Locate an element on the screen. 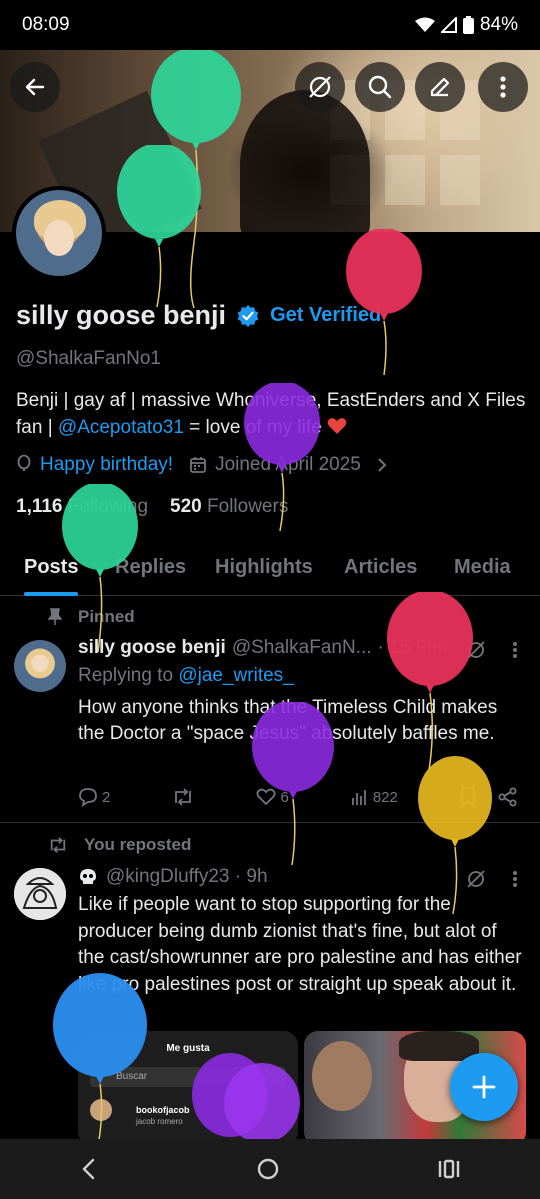  repost-icon is located at coordinates (183, 797).